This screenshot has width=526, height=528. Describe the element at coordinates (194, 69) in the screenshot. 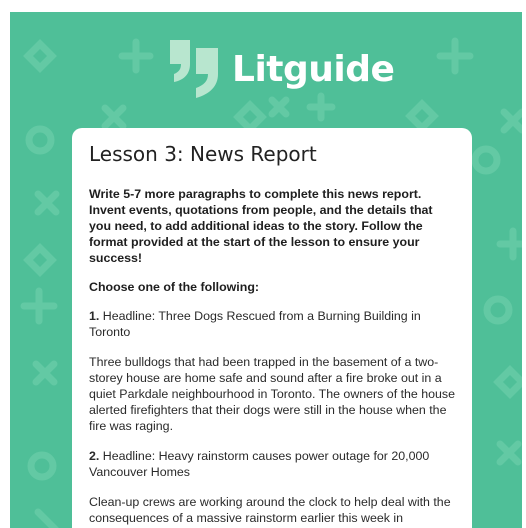

I see `quote-mark-icon` at that location.